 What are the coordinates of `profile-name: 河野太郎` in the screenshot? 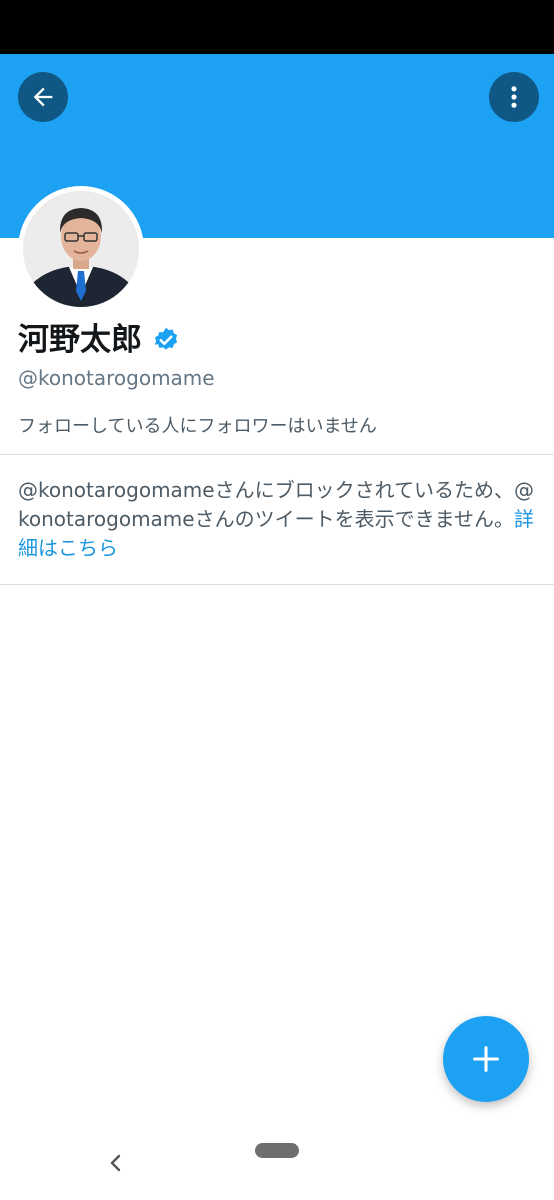 It's located at (80, 340).